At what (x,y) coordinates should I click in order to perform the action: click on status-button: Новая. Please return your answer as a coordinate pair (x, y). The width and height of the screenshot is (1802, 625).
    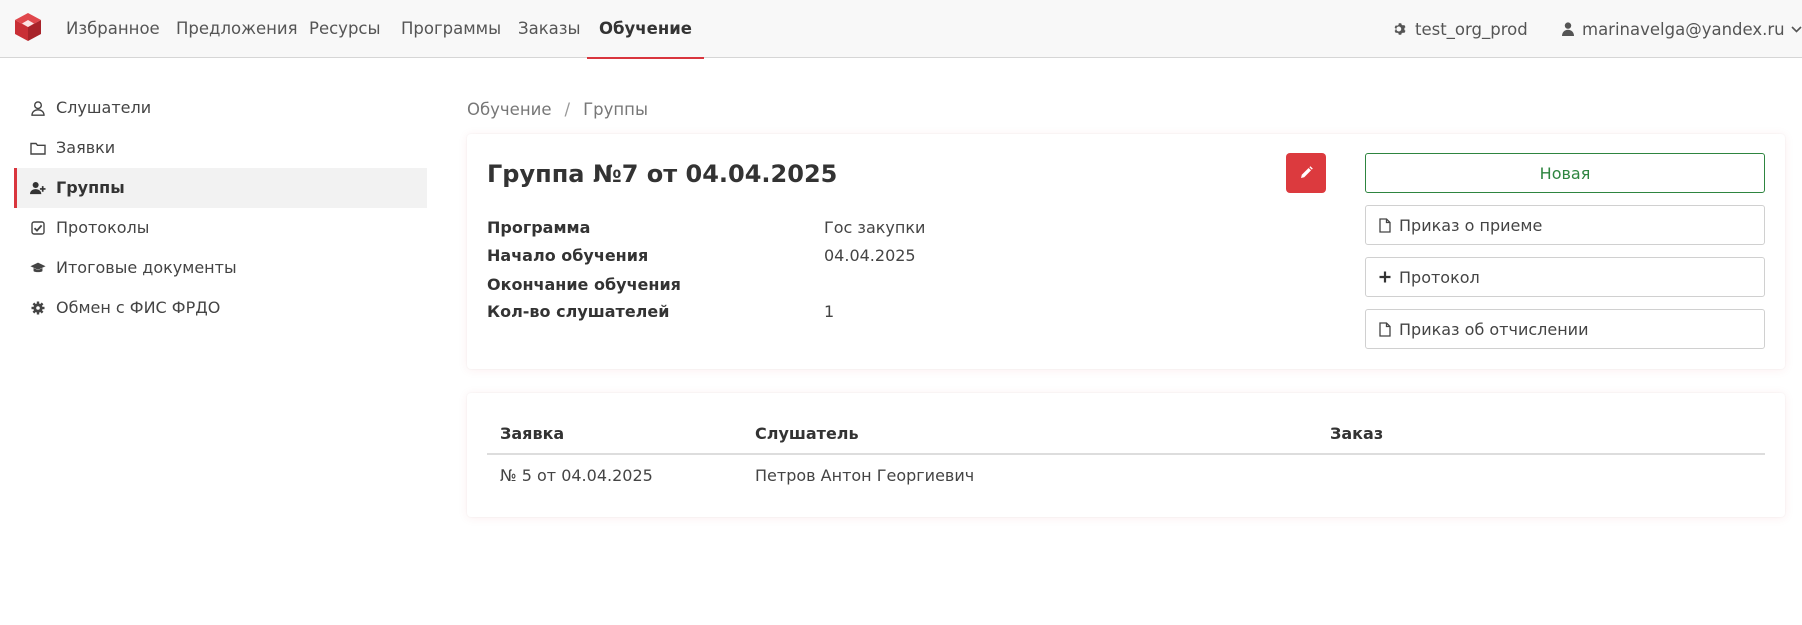
    Looking at the image, I should click on (1565, 173).